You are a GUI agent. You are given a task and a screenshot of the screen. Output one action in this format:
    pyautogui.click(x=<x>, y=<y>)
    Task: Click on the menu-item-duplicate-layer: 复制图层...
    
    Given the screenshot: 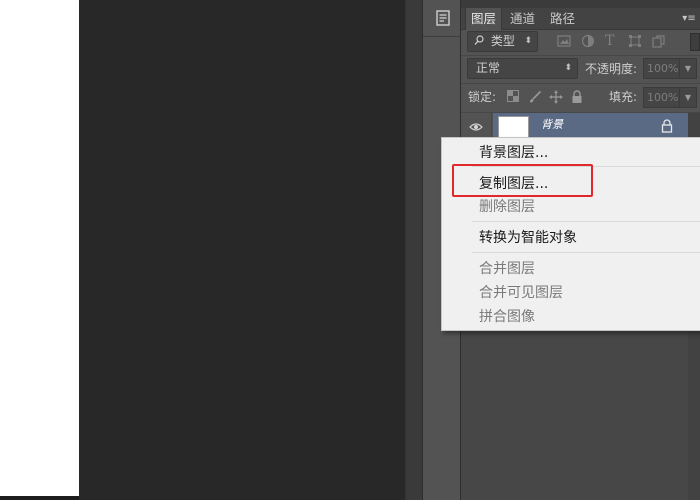 What is the action you would take?
    pyautogui.click(x=571, y=184)
    